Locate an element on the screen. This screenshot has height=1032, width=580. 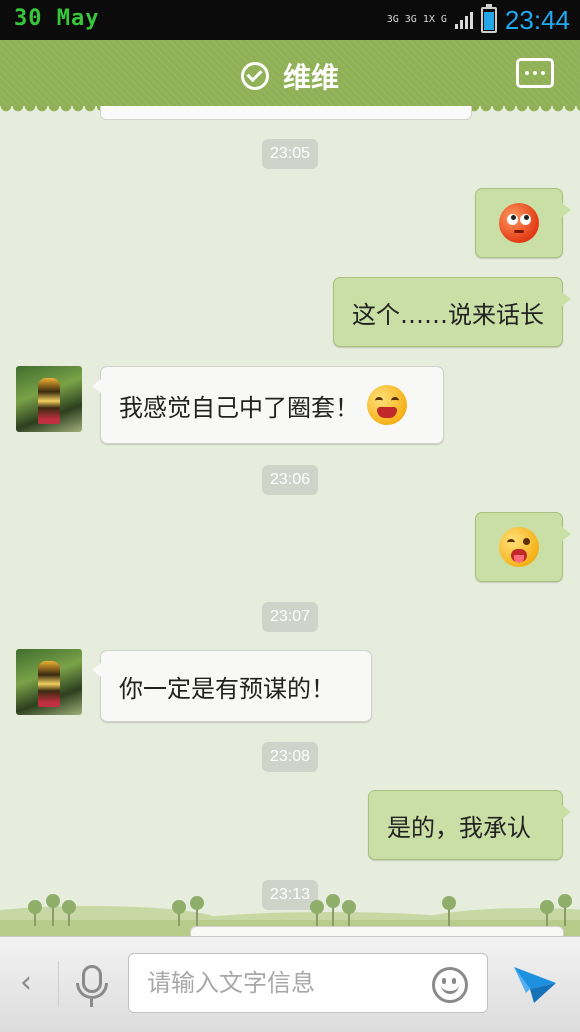
timestamp-pill: 23:08 is located at coordinates (290, 757).